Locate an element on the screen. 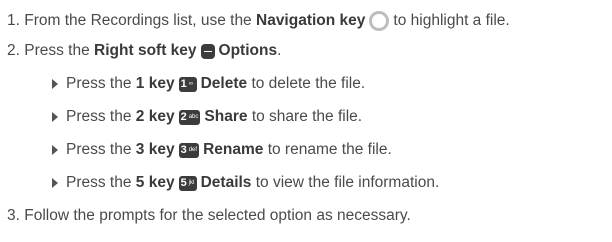  step-number: 3. is located at coordinates (13, 215).